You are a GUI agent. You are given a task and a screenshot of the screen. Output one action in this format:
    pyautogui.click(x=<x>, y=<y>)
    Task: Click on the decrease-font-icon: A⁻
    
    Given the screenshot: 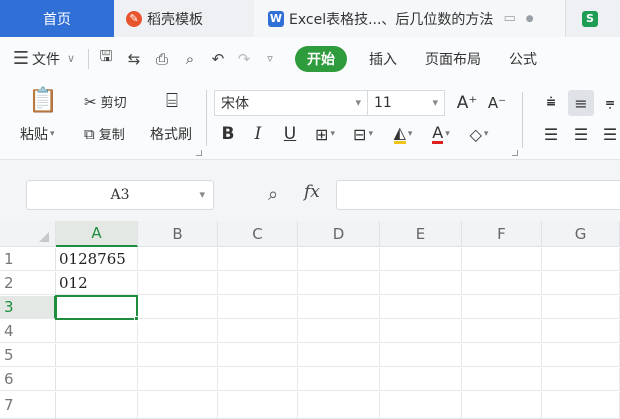 What is the action you would take?
    pyautogui.click(x=497, y=103)
    